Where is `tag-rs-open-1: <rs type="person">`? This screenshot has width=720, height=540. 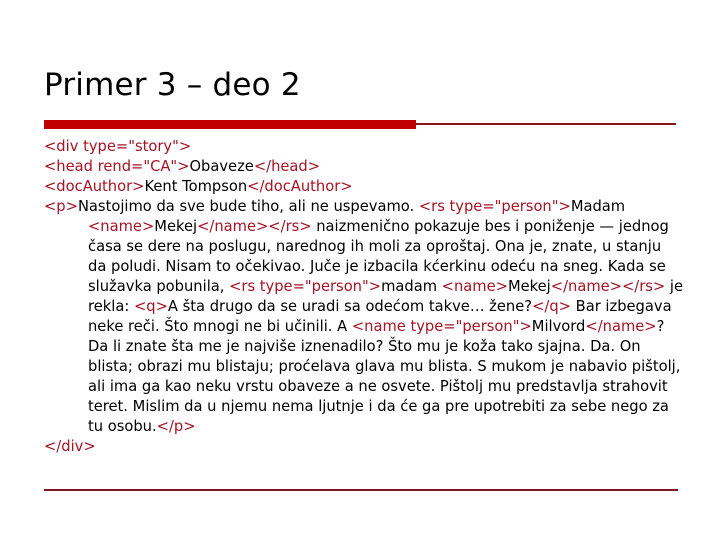
tag-rs-open-1: <rs type="person"> is located at coordinates (494, 206).